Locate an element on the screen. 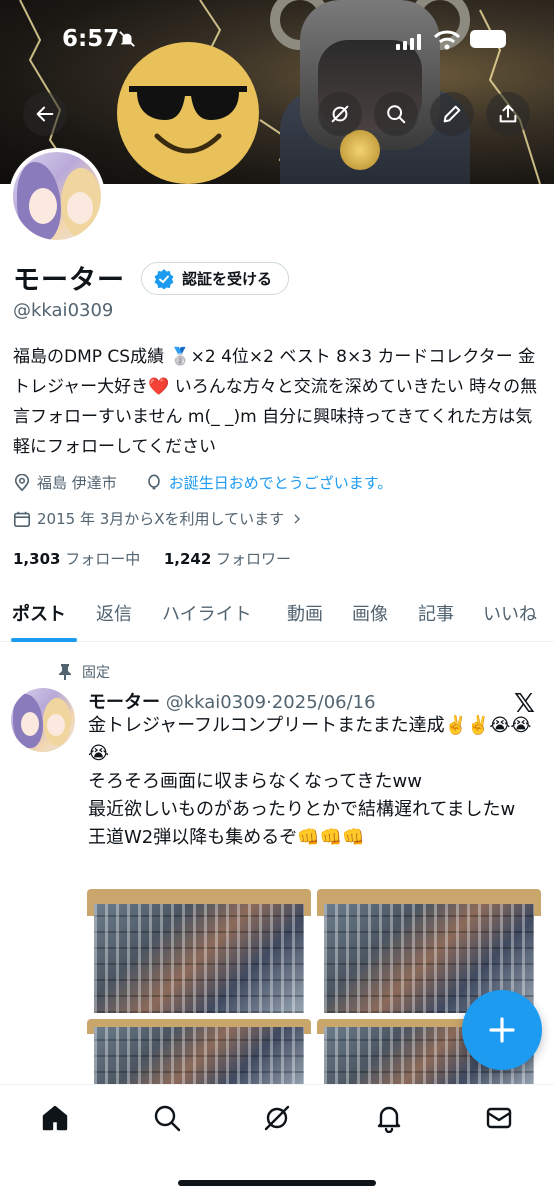 This screenshot has height=1200, width=554. smiley-sticker is located at coordinates (188, 113).